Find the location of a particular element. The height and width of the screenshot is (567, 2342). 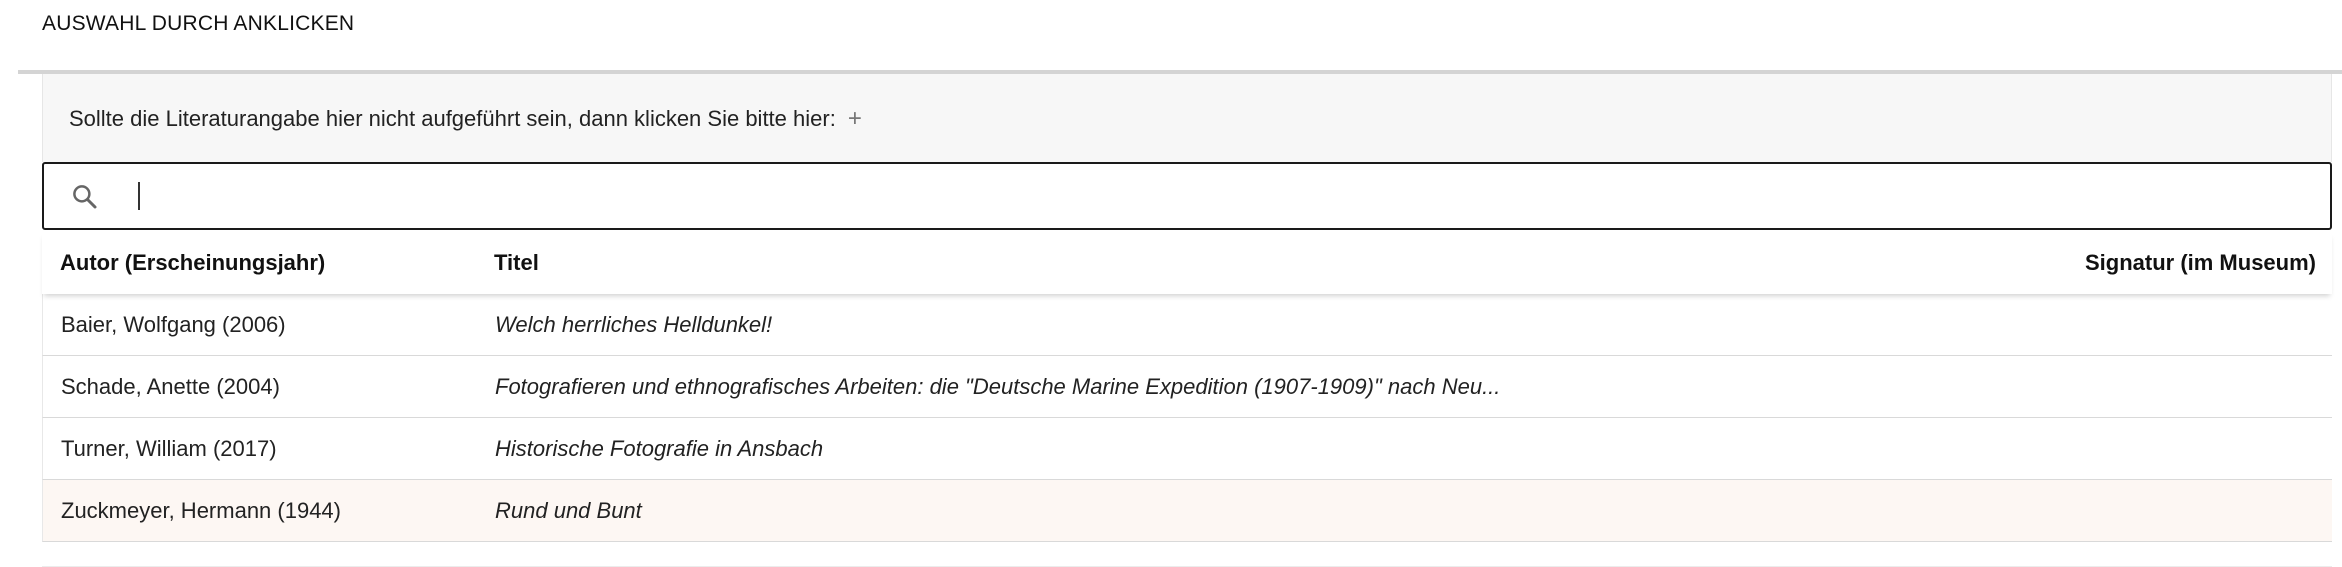

section-title: AUSWAHL DURCH ANKLICKEN is located at coordinates (198, 23).